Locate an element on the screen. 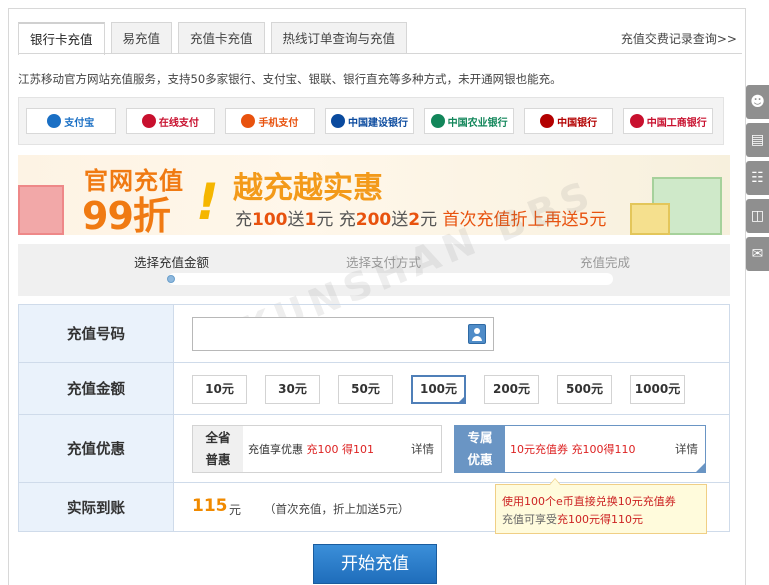 The image size is (769, 585). ccb-icon is located at coordinates (338, 121).